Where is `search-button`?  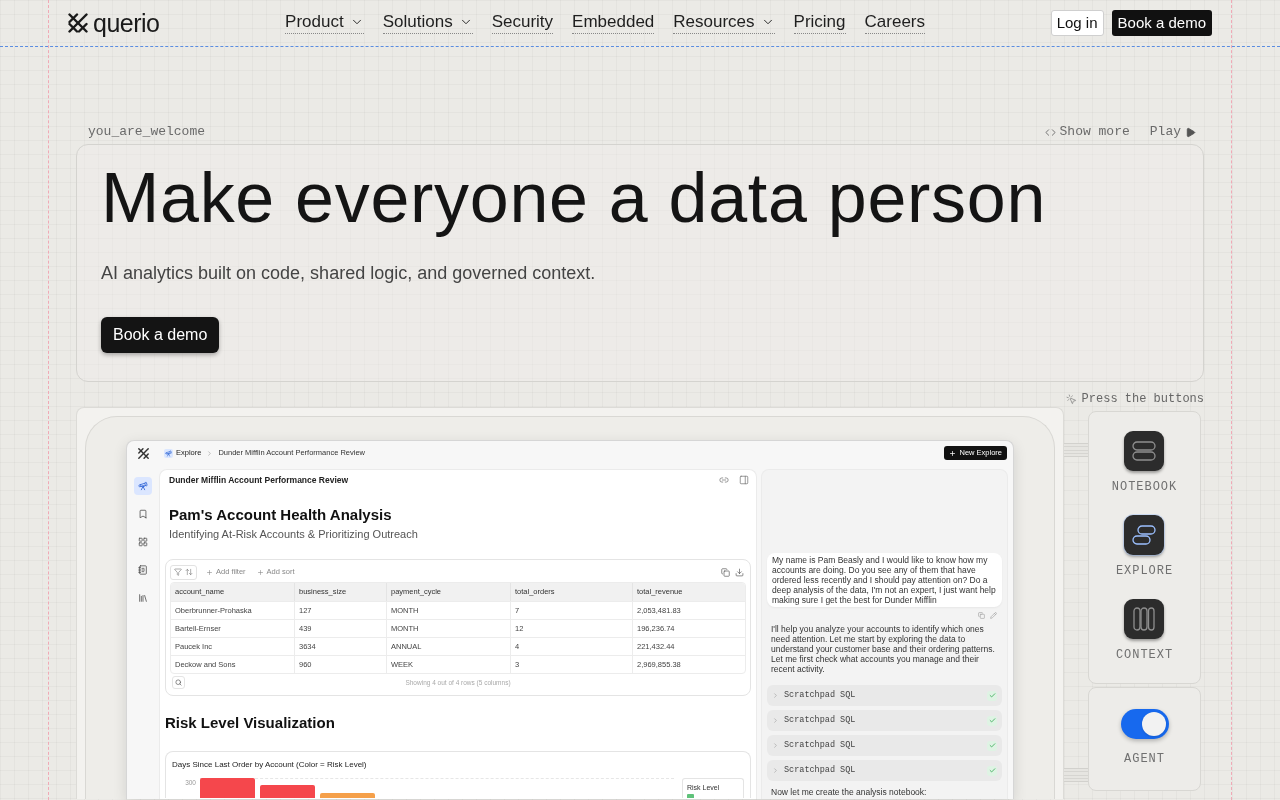
search-button is located at coordinates (178, 682).